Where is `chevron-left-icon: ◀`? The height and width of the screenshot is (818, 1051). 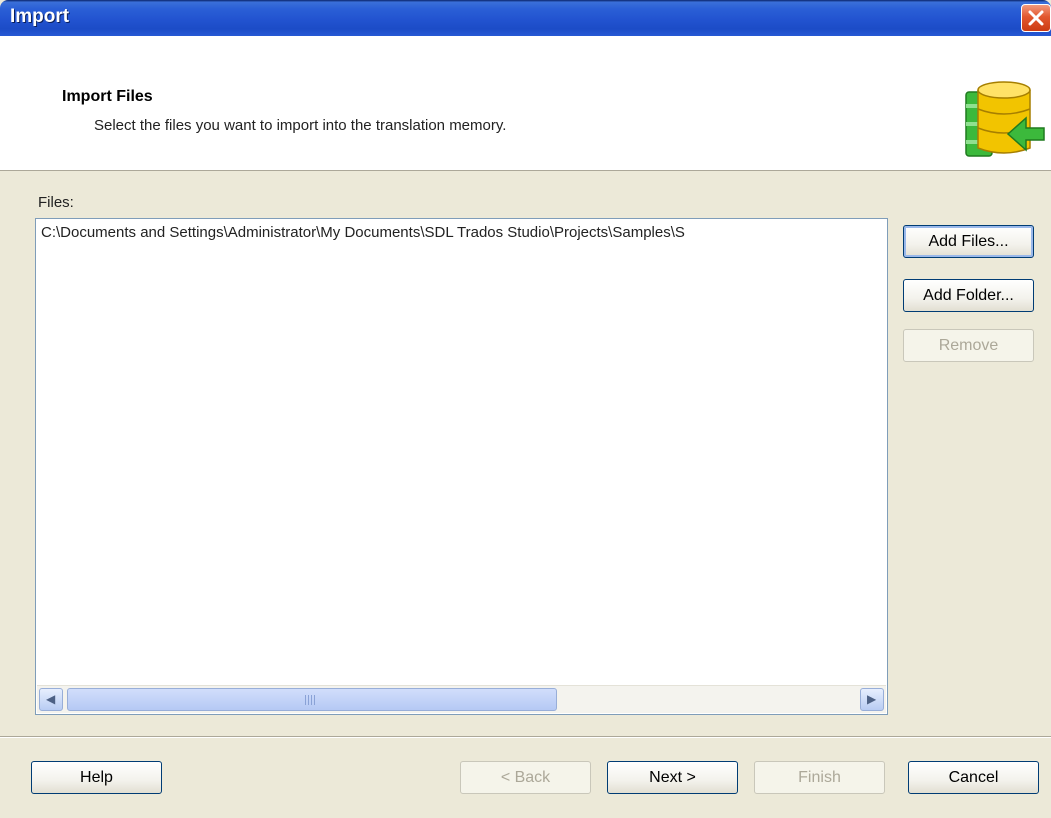
chevron-left-icon: ◀ is located at coordinates (51, 699).